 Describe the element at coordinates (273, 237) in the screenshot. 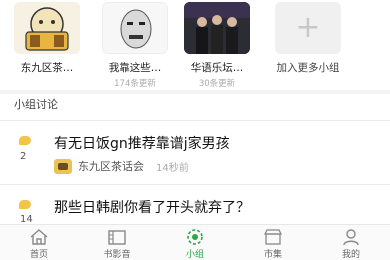

I see `market-icon` at that location.